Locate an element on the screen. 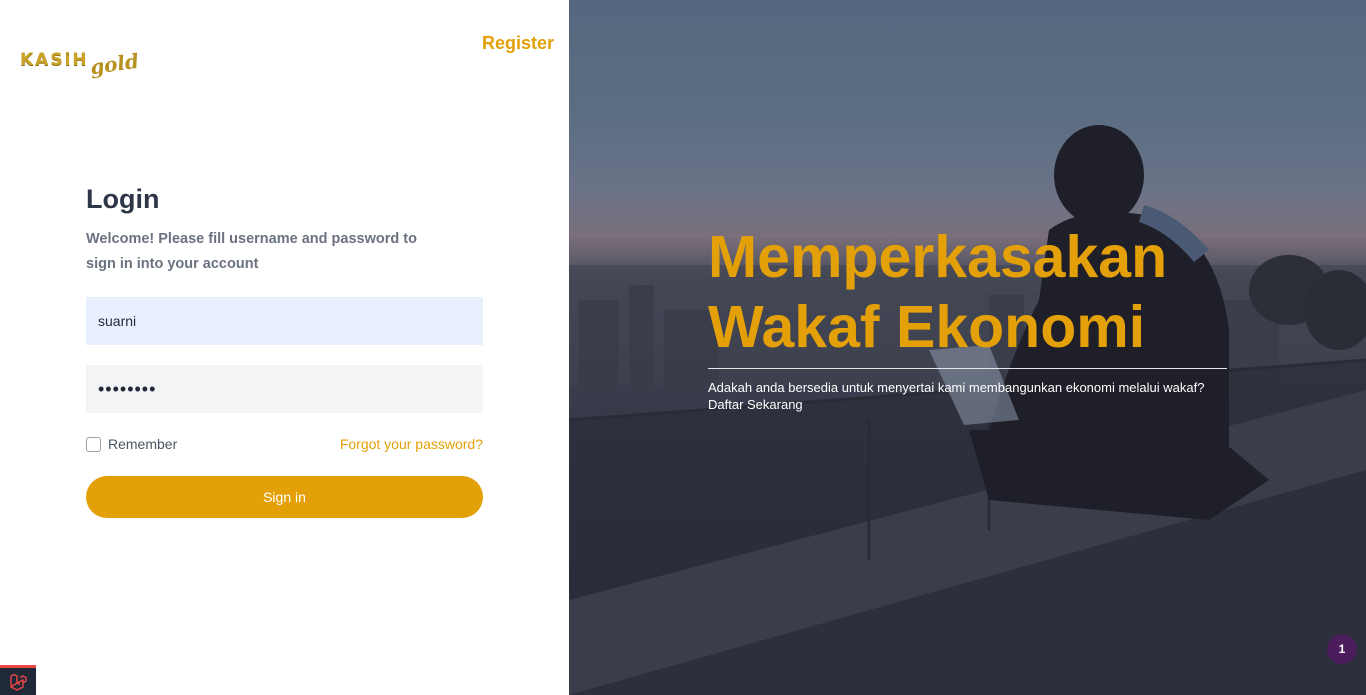 Image resolution: width=1366 pixels, height=695 pixels. brand-logo: KASiH gold is located at coordinates (80, 55).